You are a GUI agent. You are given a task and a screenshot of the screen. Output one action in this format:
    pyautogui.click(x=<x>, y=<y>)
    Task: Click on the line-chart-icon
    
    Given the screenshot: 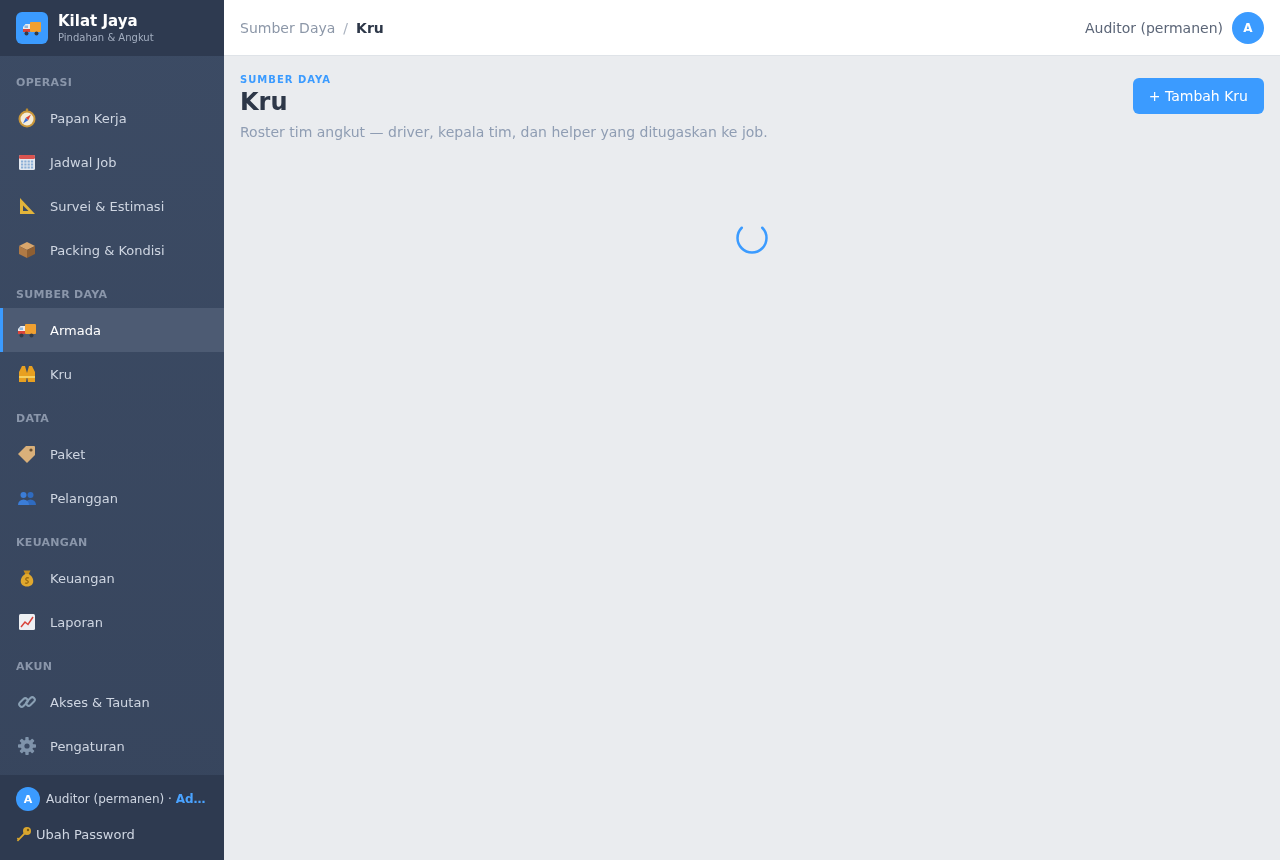 What is the action you would take?
    pyautogui.click(x=27, y=622)
    